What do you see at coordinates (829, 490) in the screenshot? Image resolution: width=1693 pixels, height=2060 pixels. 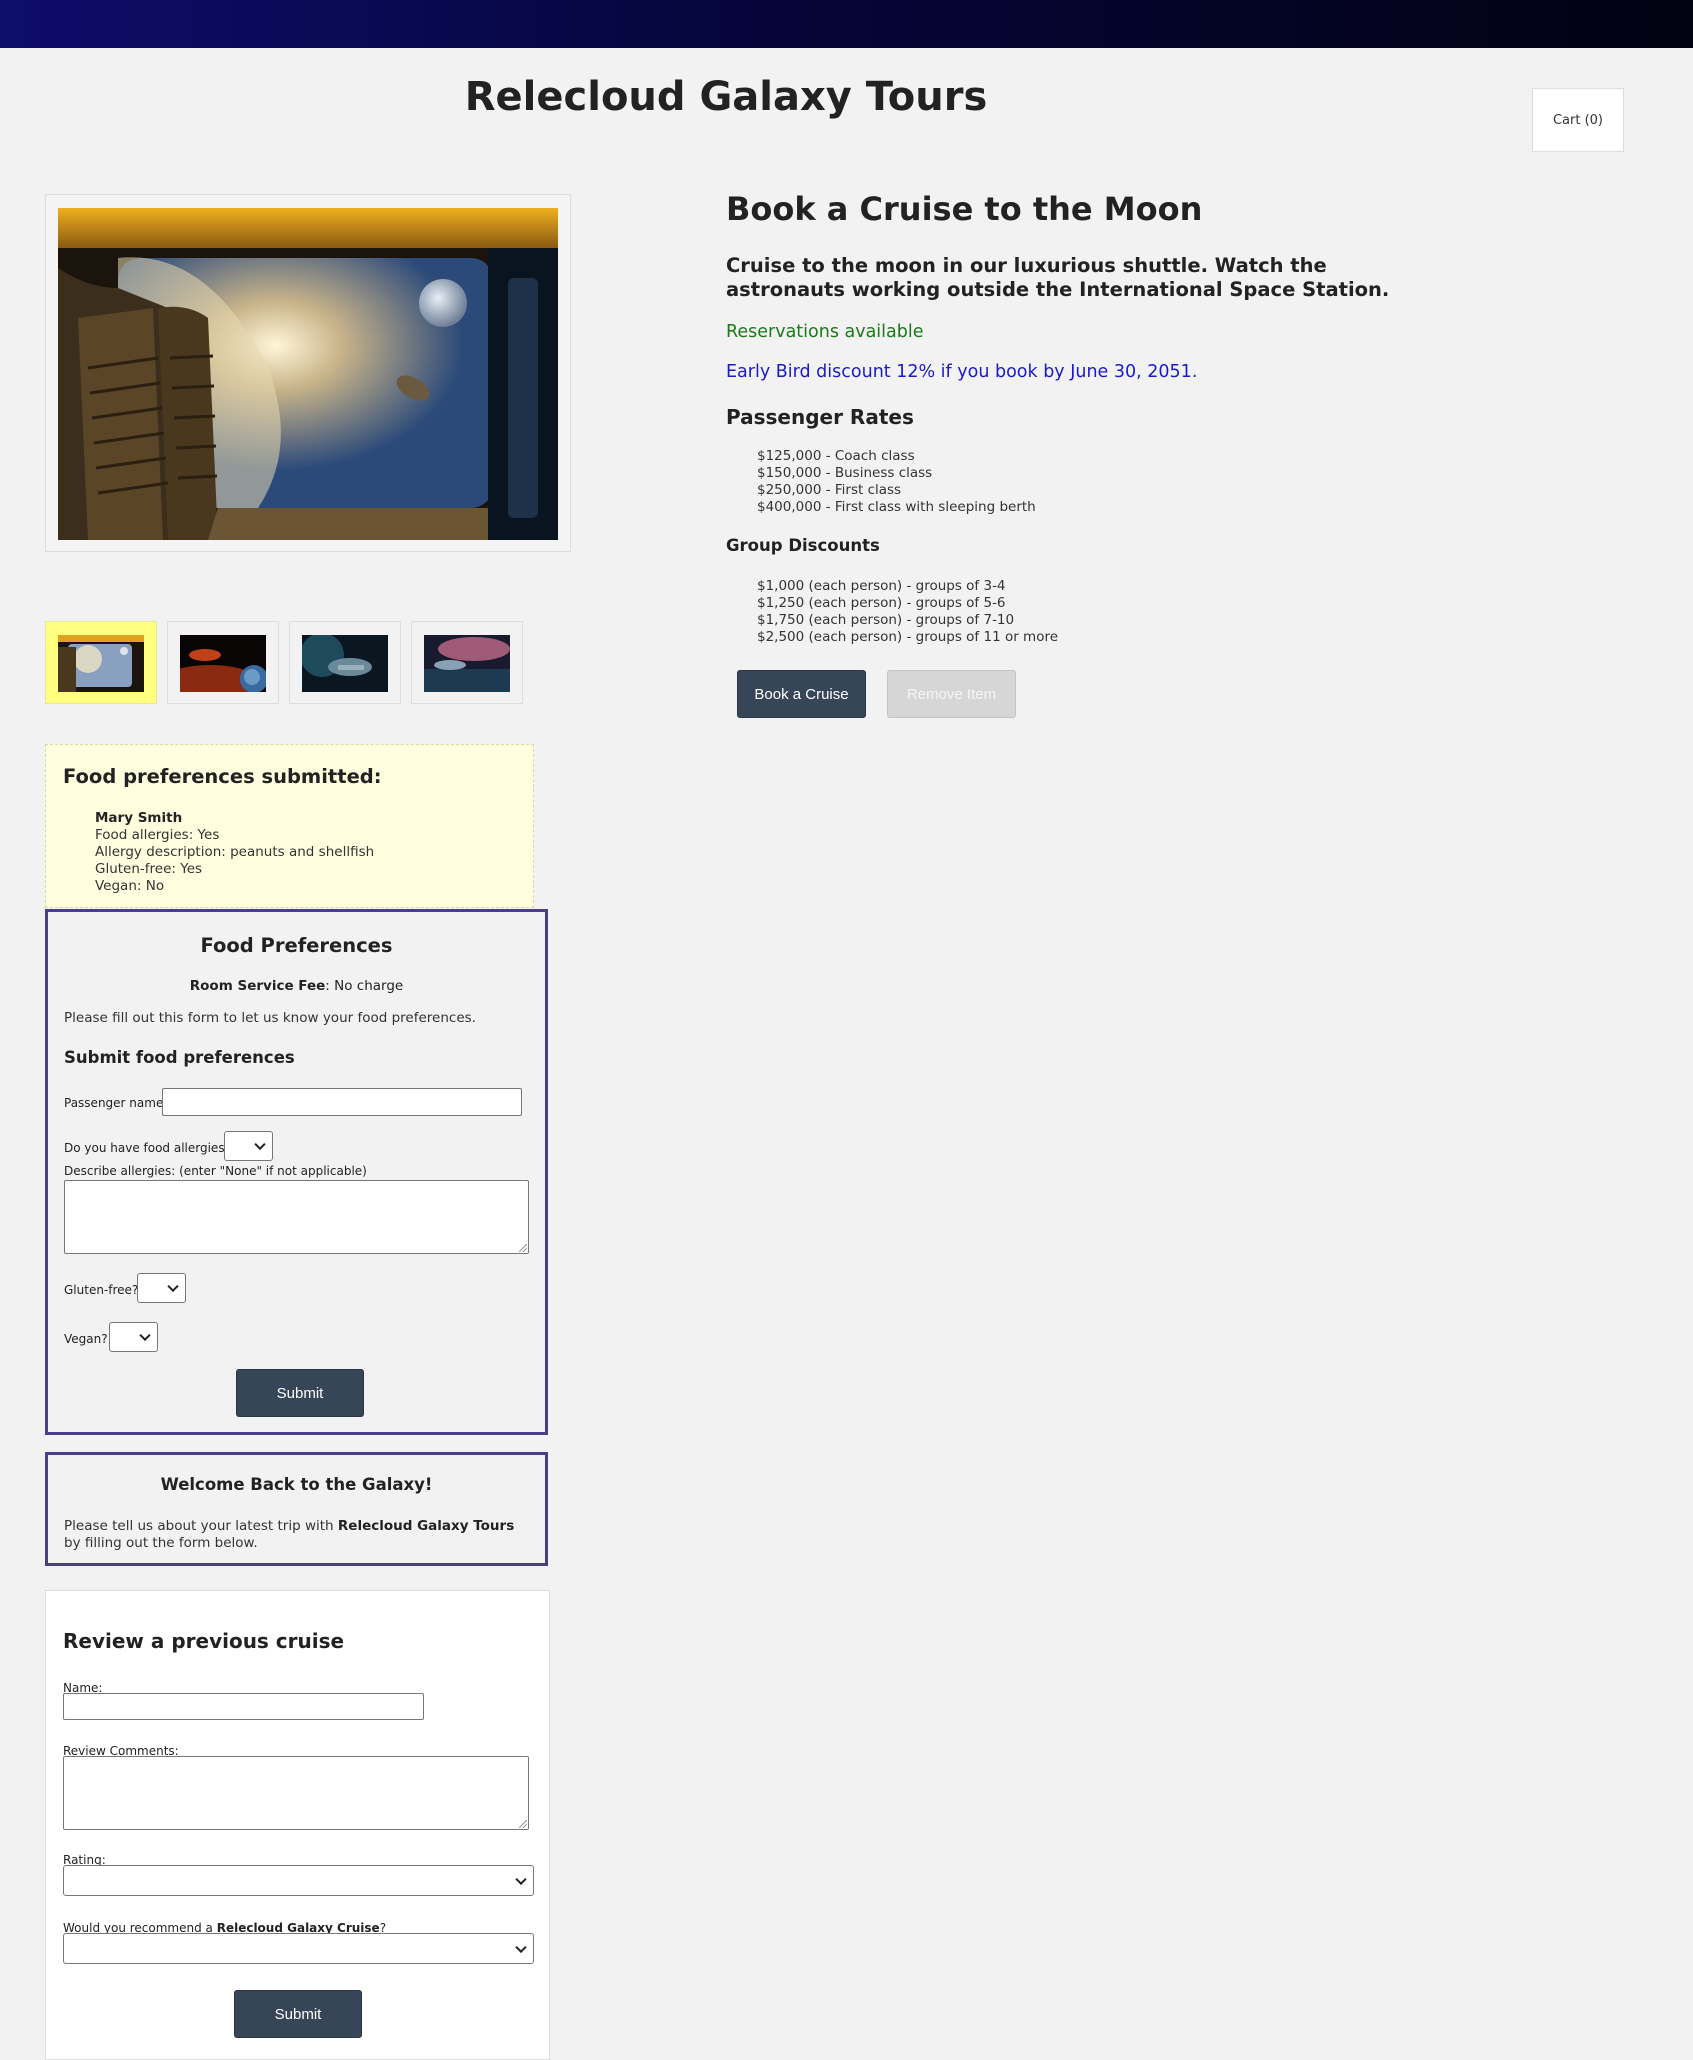 I see `rate-item: $250,000 - First class` at bounding box center [829, 490].